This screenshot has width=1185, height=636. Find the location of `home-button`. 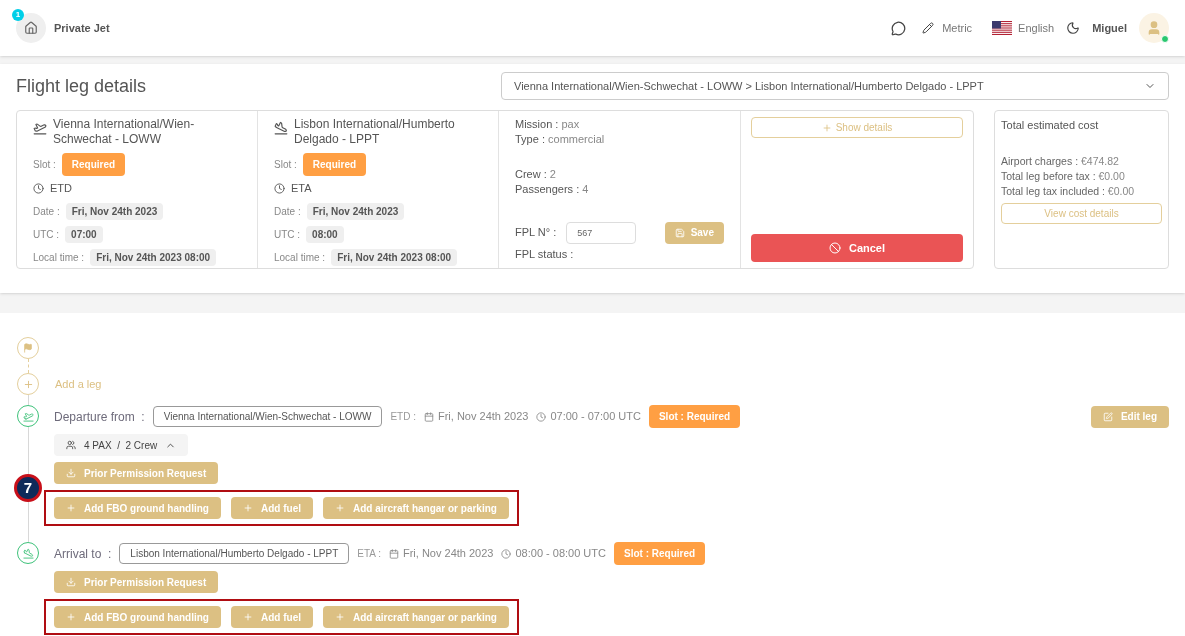

home-button is located at coordinates (31, 28).